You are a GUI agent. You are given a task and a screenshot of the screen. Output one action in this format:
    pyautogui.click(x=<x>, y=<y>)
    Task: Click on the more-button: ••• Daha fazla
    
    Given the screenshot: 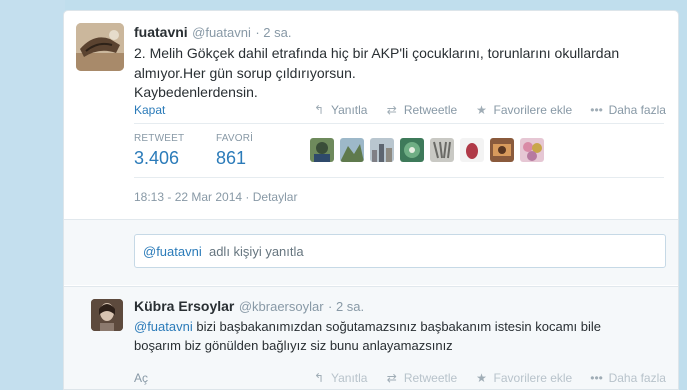 What is the action you would take?
    pyautogui.click(x=628, y=110)
    